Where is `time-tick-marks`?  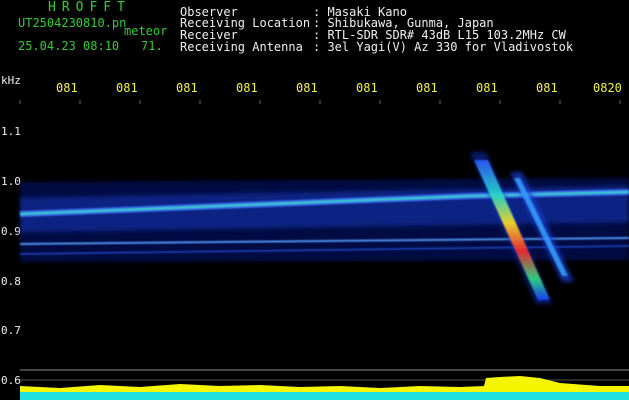 time-tick-marks is located at coordinates (320, 102).